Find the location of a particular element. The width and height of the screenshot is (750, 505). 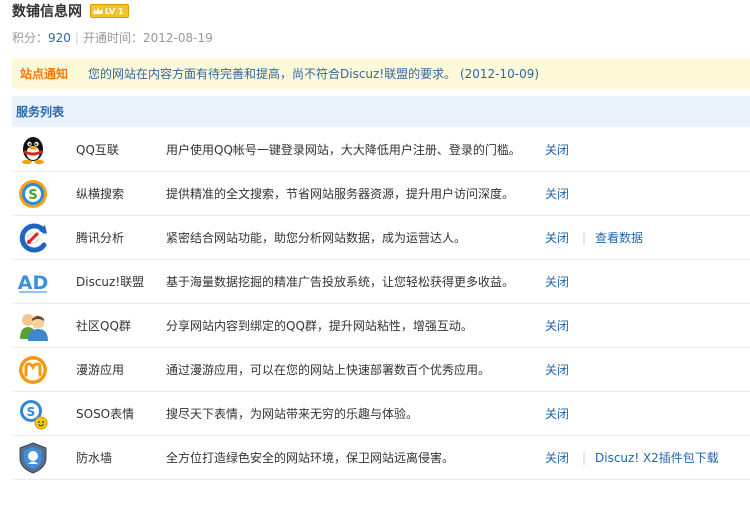

open-date-value: 2012-08-19 is located at coordinates (177, 38).